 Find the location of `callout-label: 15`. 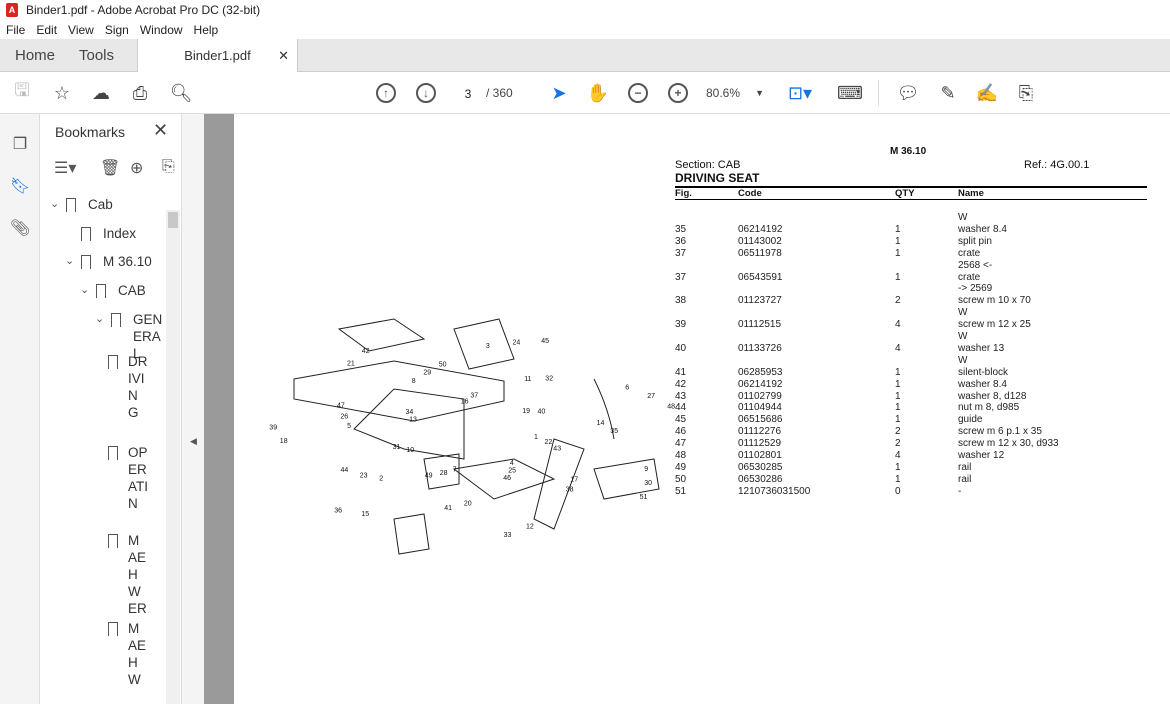

callout-label: 15 is located at coordinates (365, 514).